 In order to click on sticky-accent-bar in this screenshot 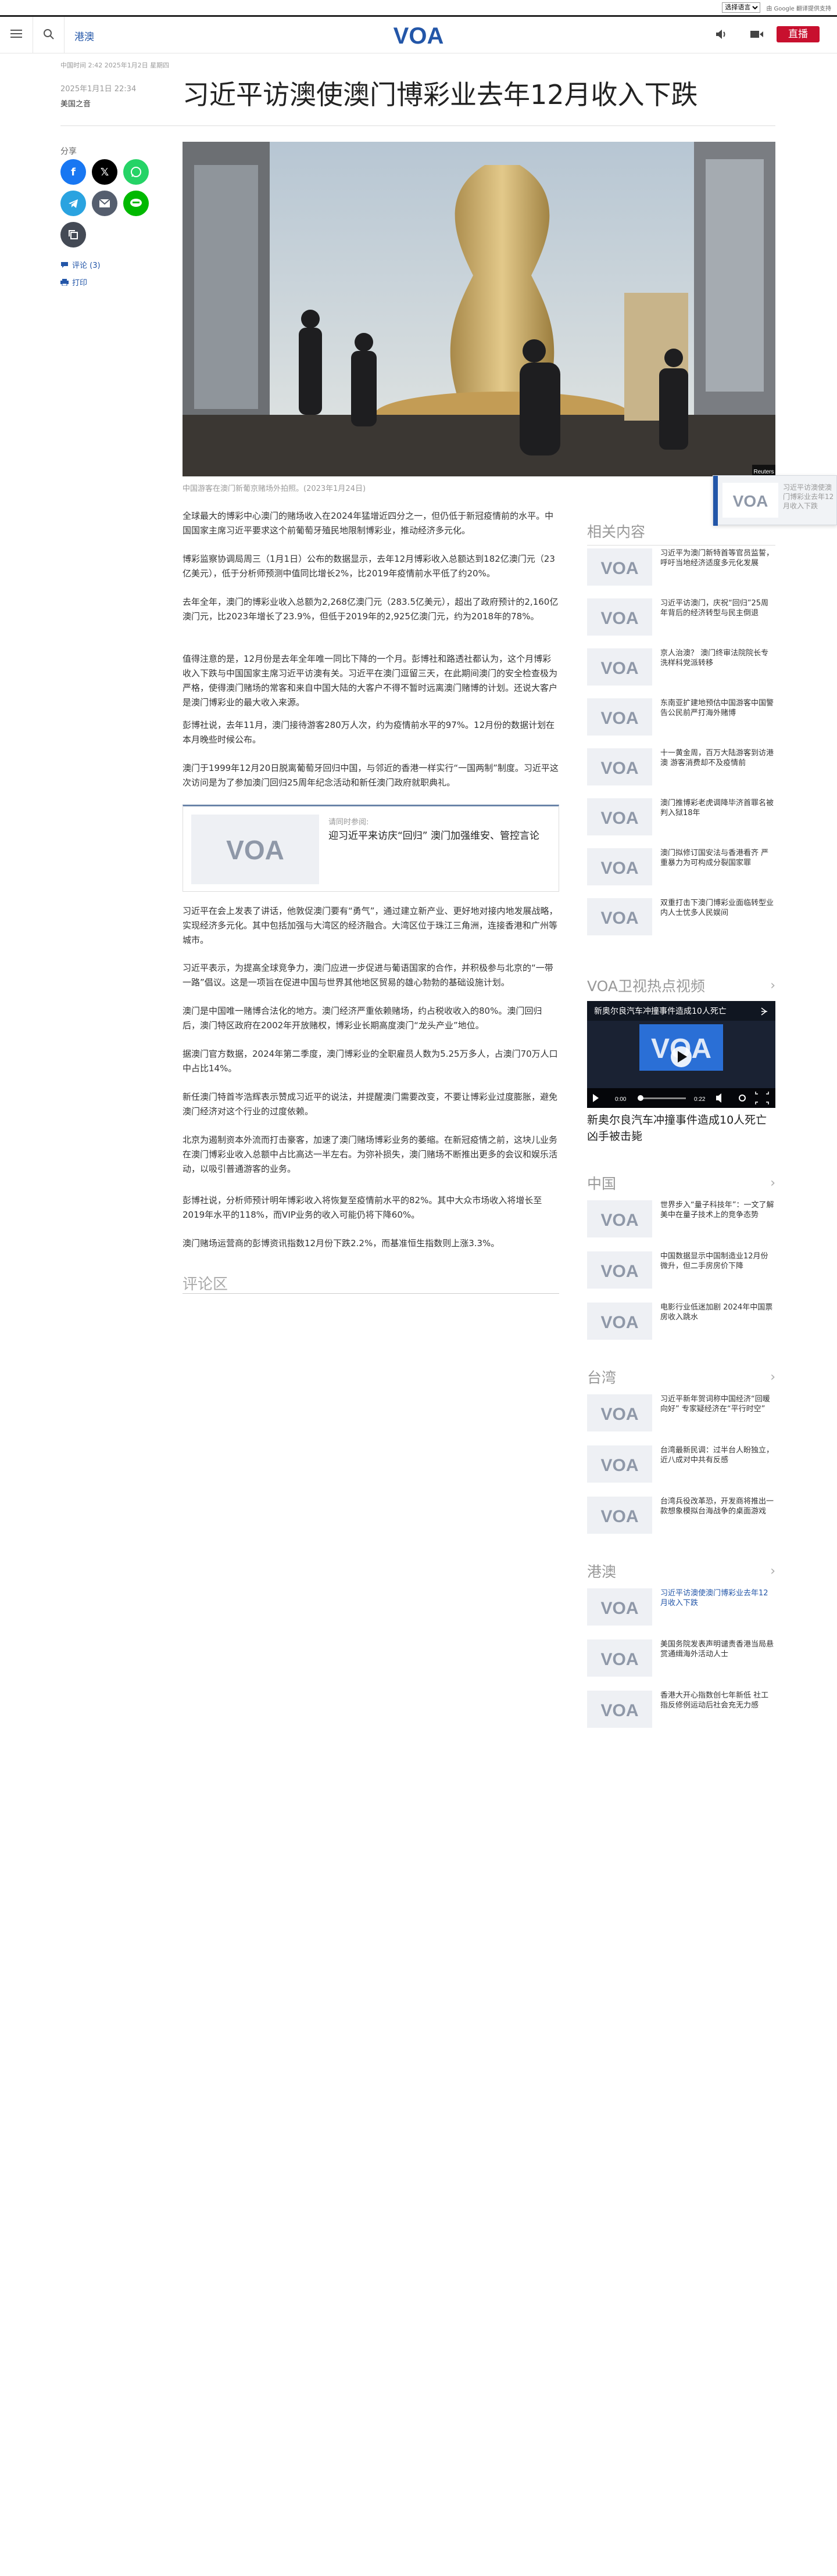, I will do `click(716, 501)`.